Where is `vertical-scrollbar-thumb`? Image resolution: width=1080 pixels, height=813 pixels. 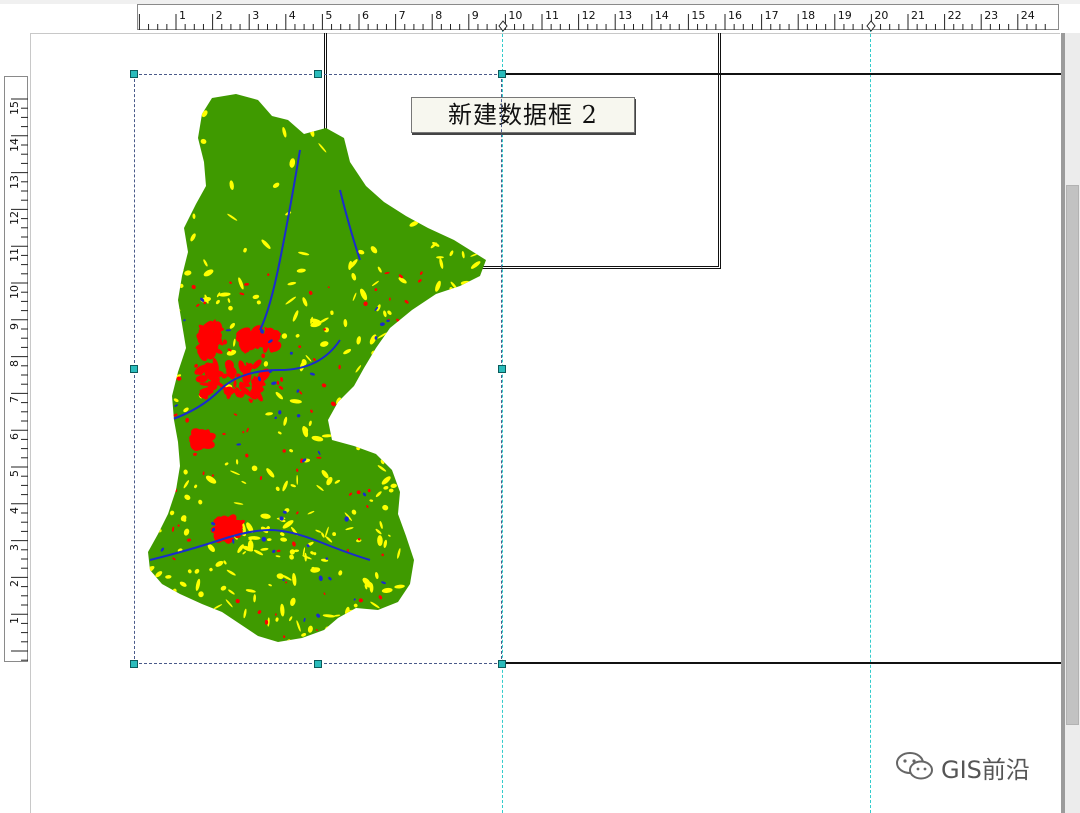 vertical-scrollbar-thumb is located at coordinates (1072, 455).